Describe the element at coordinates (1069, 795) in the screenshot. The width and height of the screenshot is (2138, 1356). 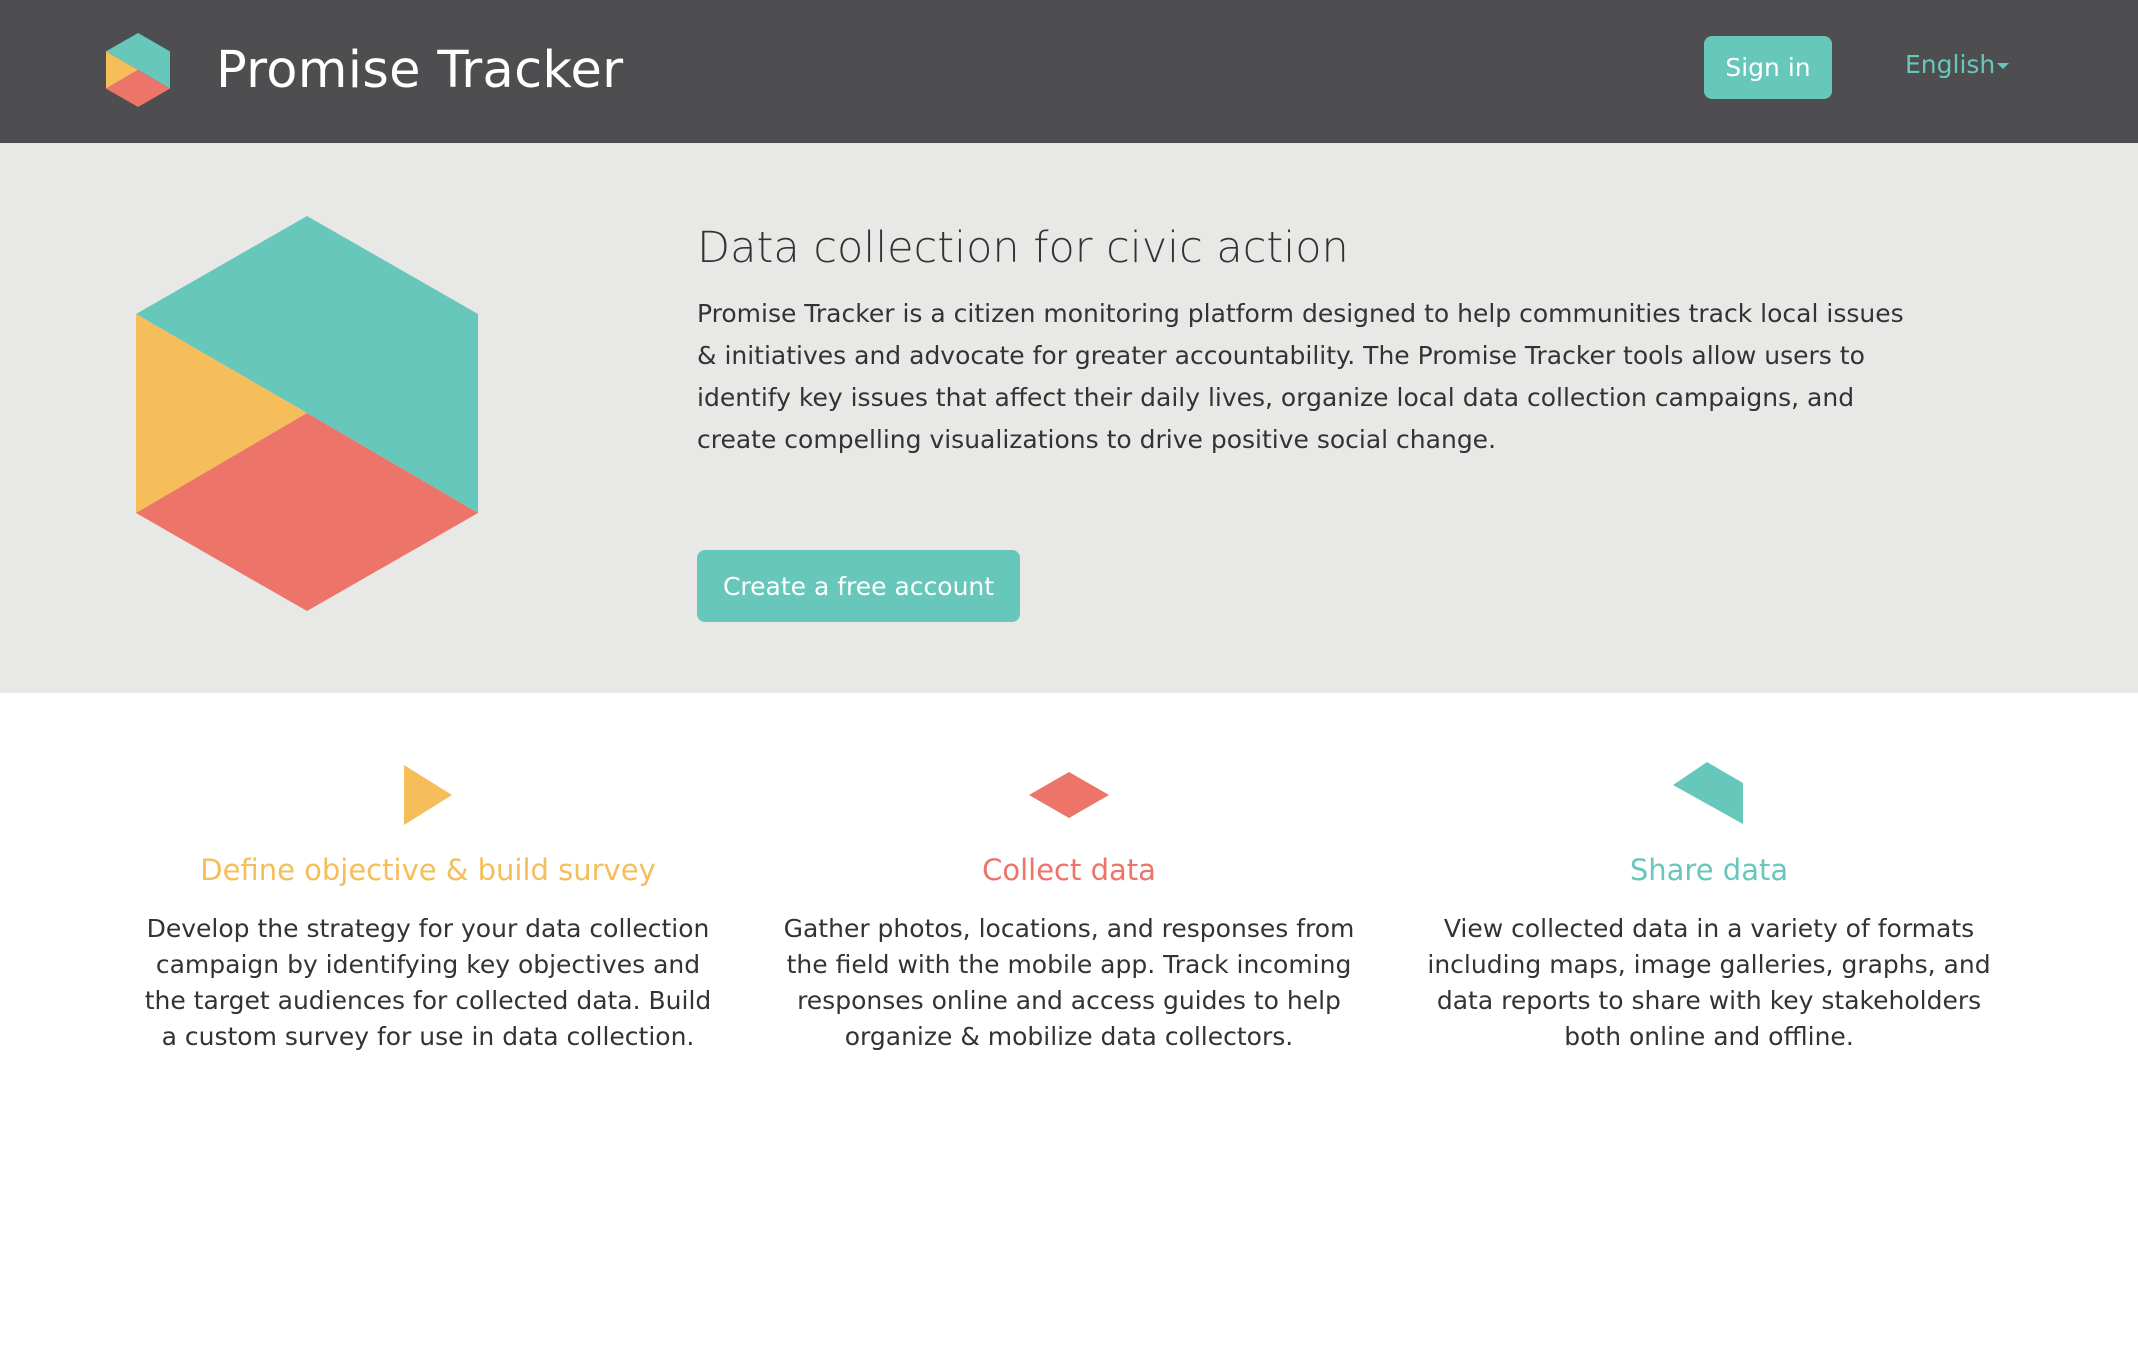
I see `coral-diamond-icon` at that location.